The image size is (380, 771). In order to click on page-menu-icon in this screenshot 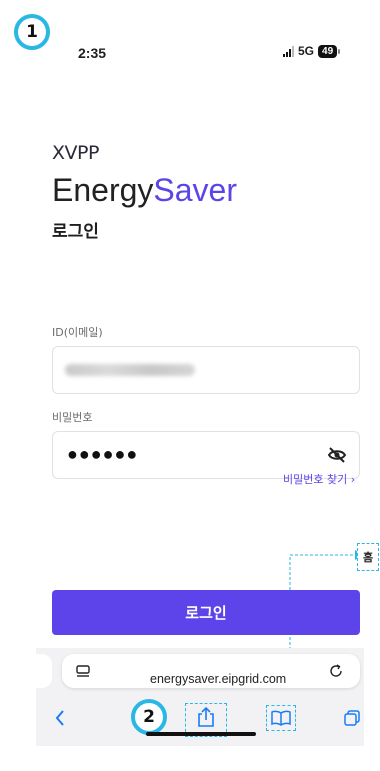, I will do `click(83, 672)`.